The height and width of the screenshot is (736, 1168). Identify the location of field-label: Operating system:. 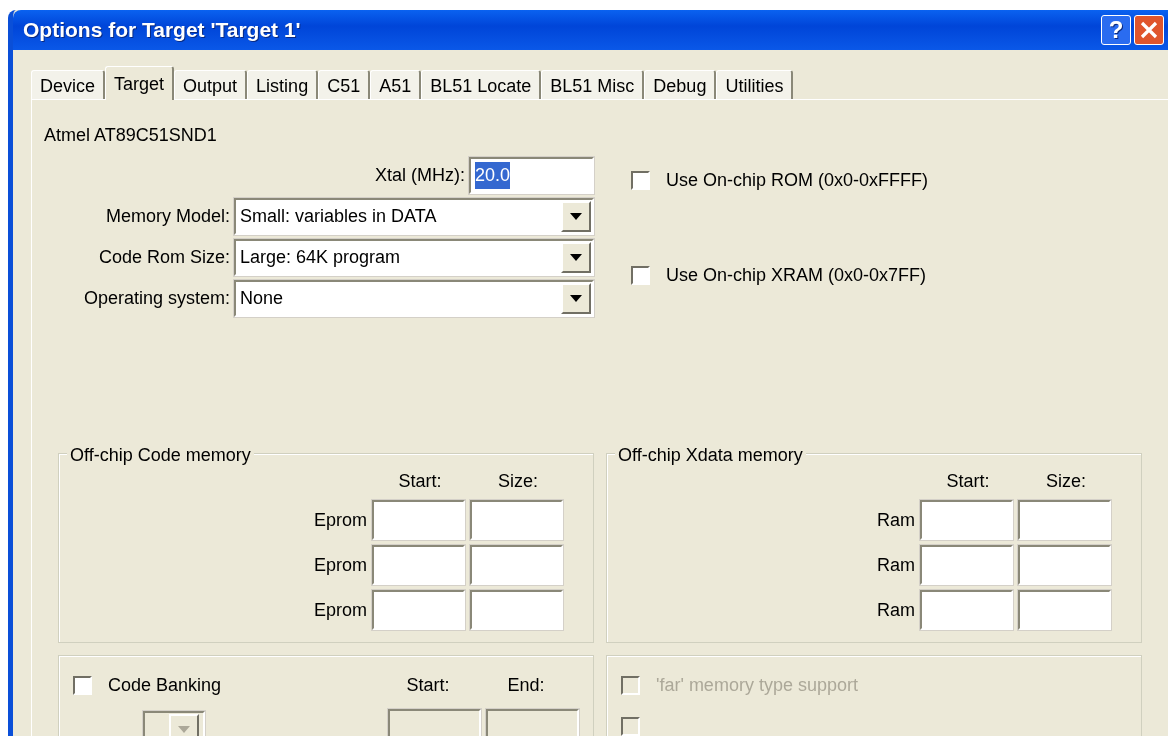
(156, 298).